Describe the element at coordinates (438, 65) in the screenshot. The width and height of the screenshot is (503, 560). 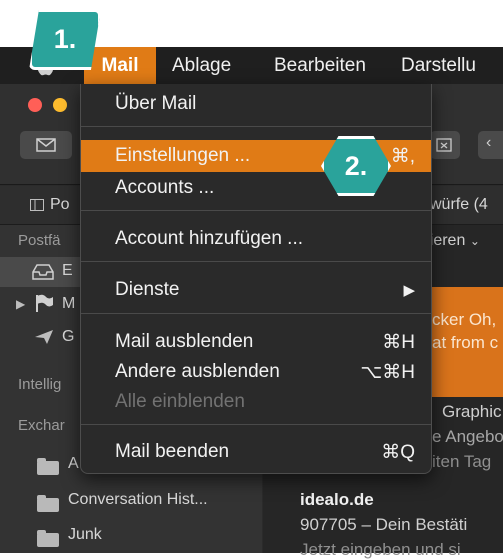
I see `menu-darstellung: Darstellu` at that location.